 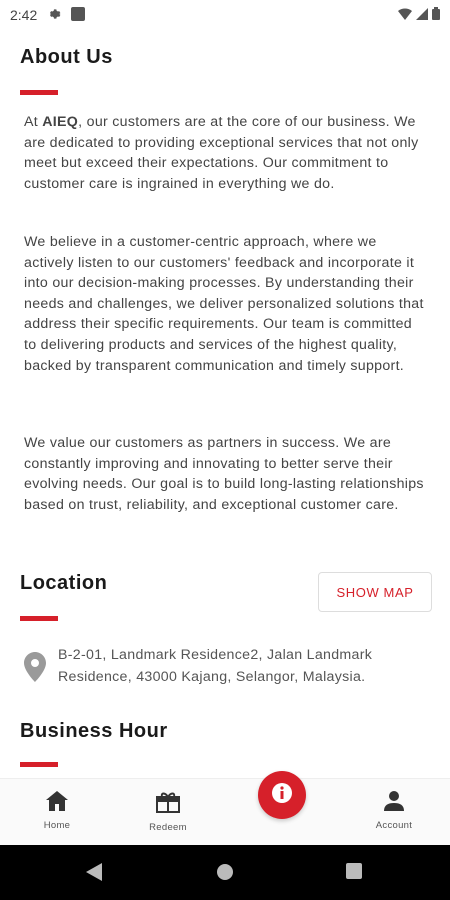 What do you see at coordinates (24, 15) in the screenshot?
I see `status-time: 2:42` at bounding box center [24, 15].